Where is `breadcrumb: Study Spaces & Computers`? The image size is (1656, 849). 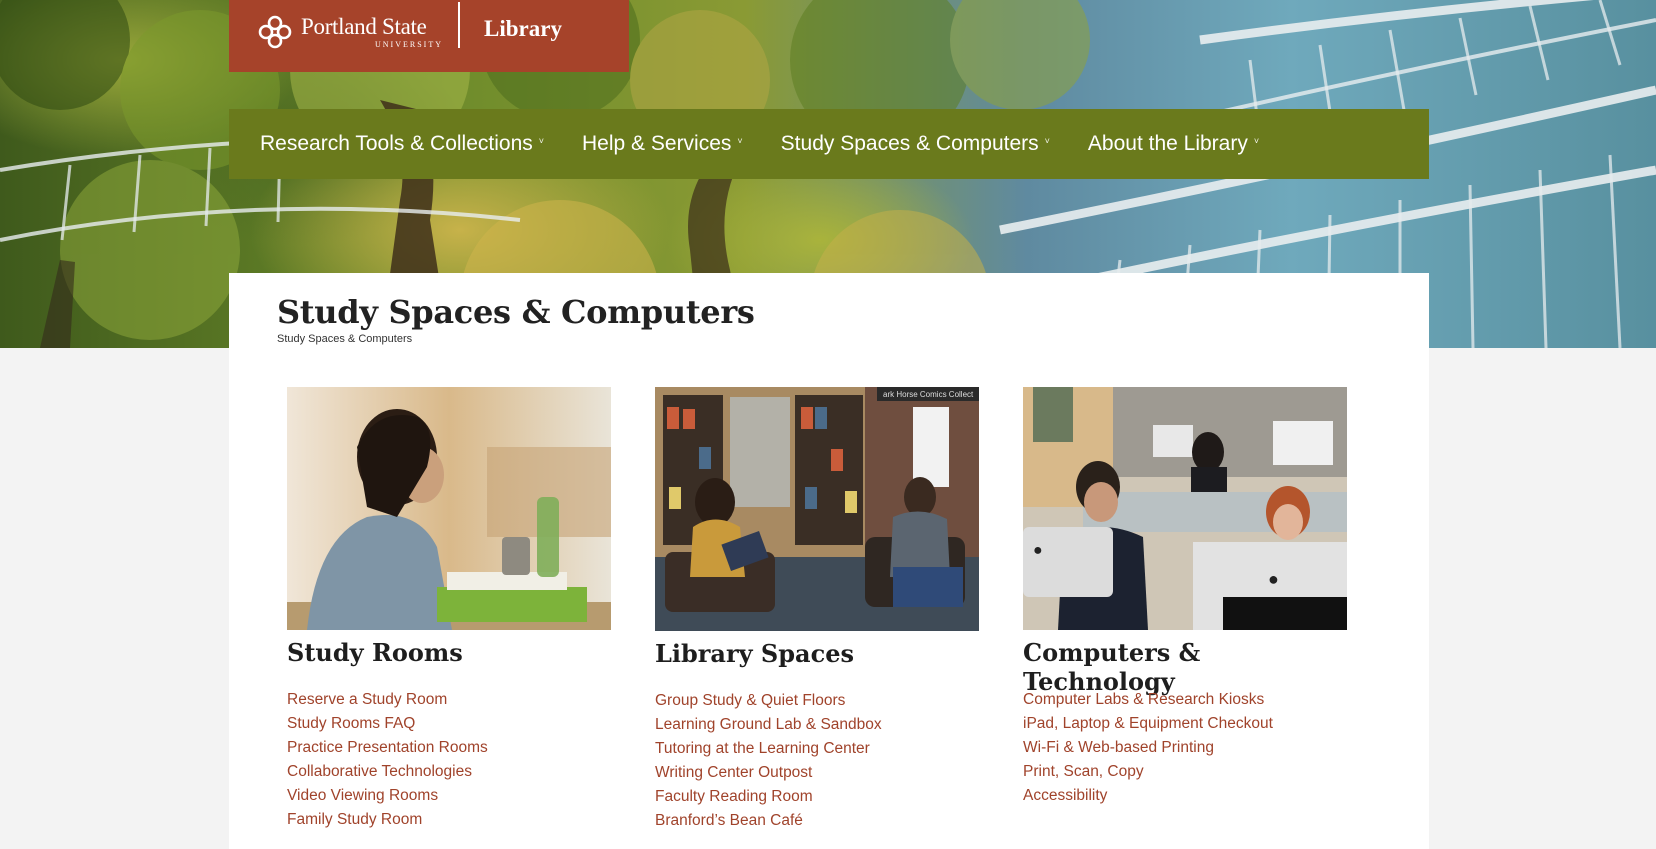
breadcrumb: Study Spaces & Computers is located at coordinates (345, 339).